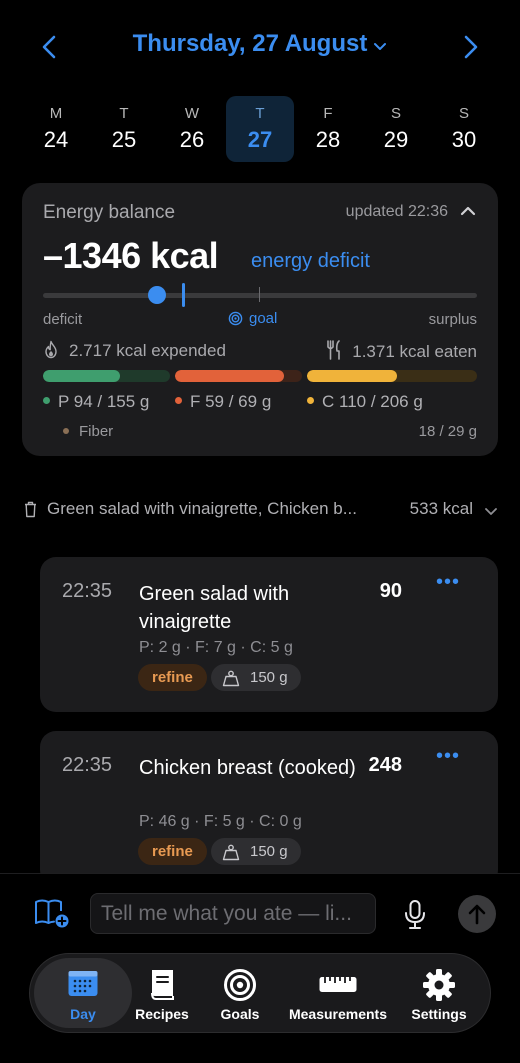 This screenshot has height=1063, width=520. Describe the element at coordinates (147, 350) in the screenshot. I see `expended-text: 2.717 kcal expended` at that location.